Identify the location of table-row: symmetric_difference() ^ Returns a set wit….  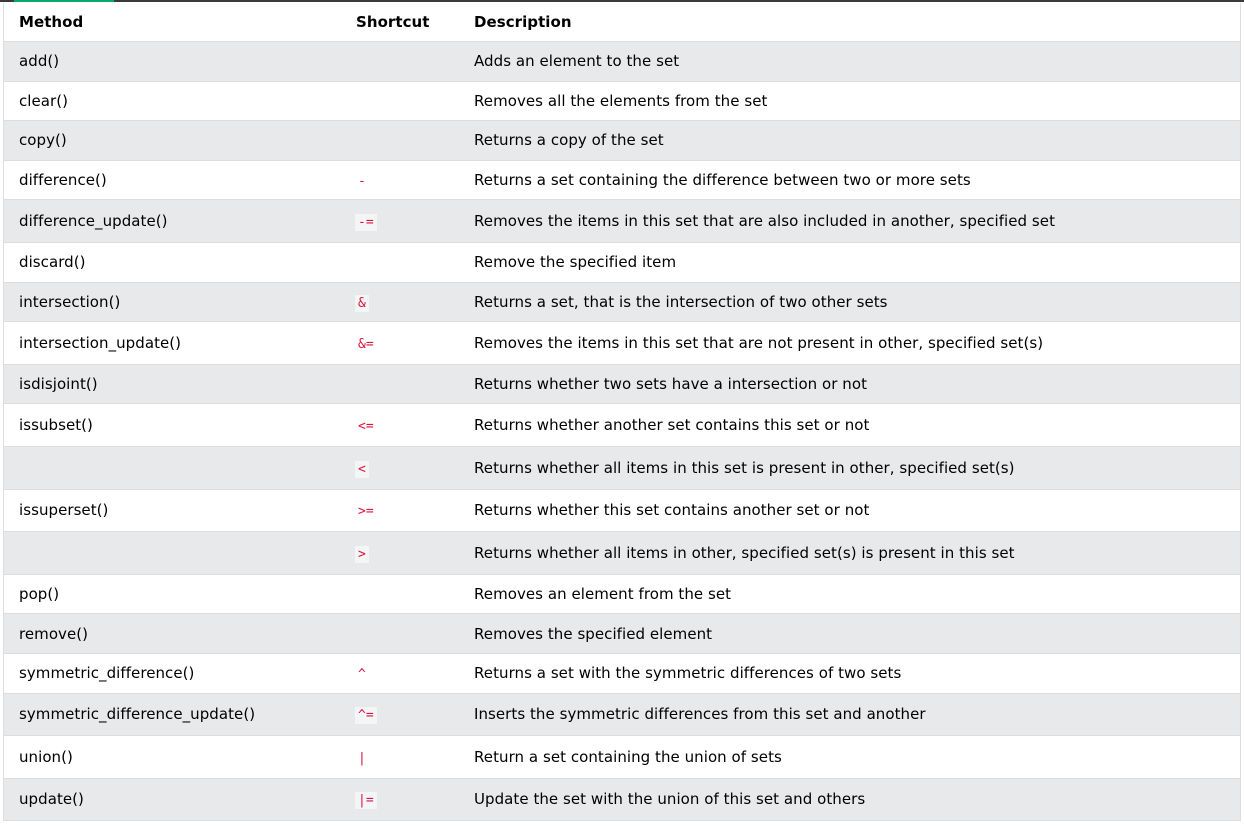
(622, 673).